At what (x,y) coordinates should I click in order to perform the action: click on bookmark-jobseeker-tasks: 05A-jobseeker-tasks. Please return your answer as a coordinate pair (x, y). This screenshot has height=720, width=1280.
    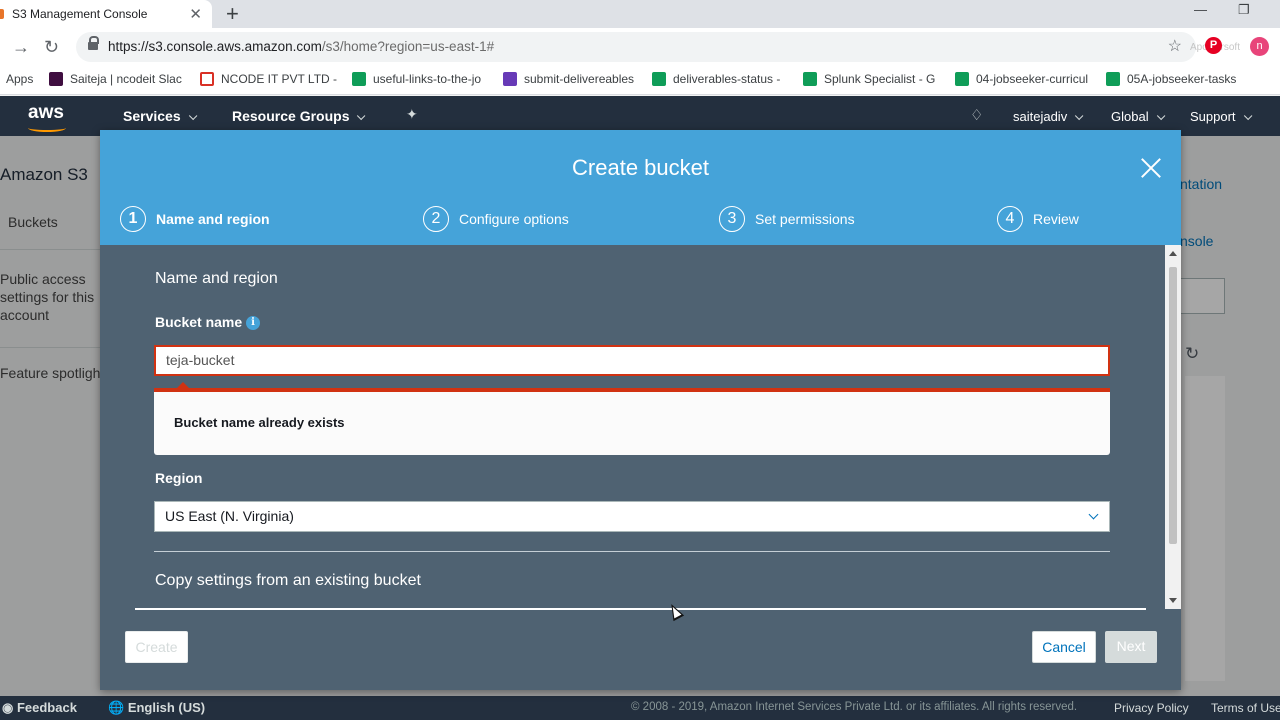
    Looking at the image, I should click on (1171, 79).